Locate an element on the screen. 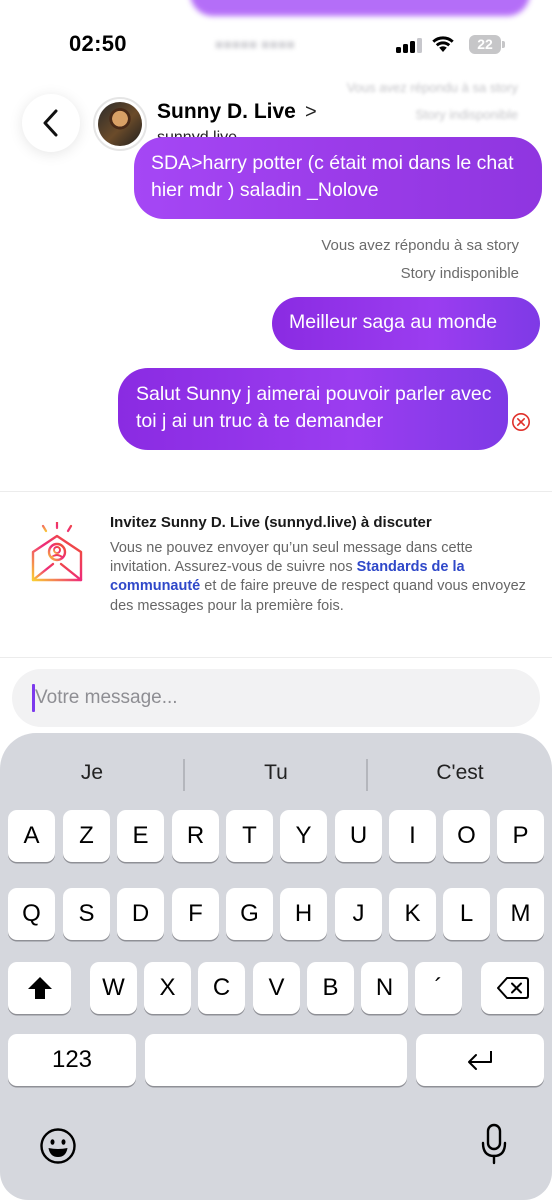  key: ´ is located at coordinates (438, 988).